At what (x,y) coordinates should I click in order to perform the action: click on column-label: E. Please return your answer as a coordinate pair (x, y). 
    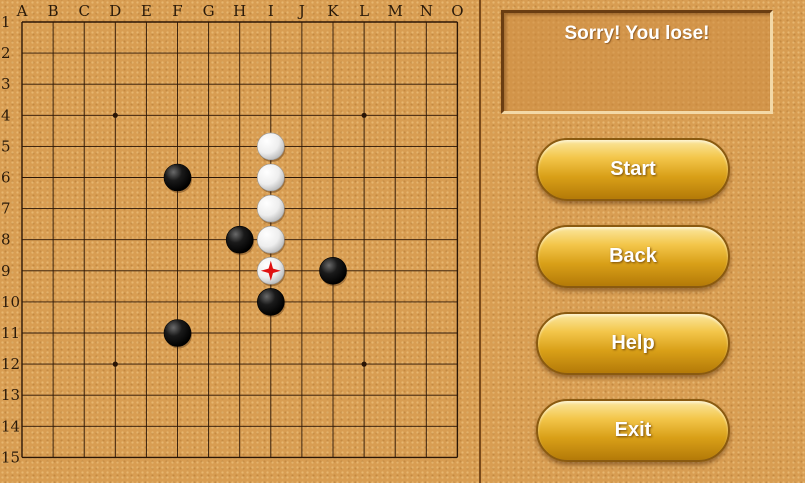
    Looking at the image, I should click on (146, 11).